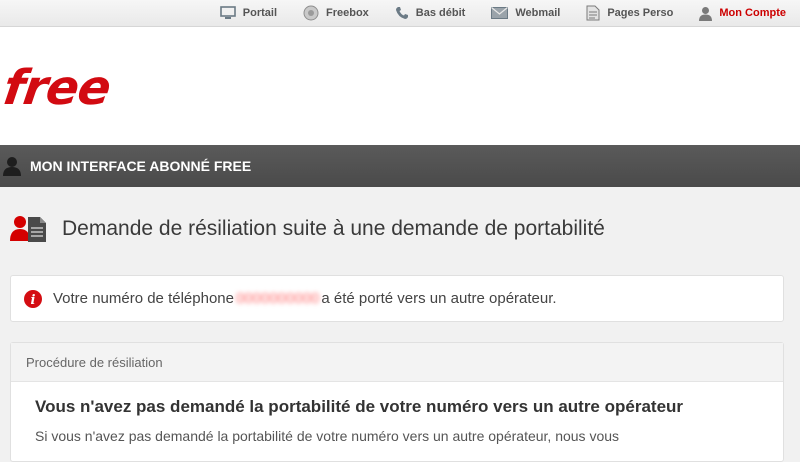  Describe the element at coordinates (347, 13) in the screenshot. I see `nav-label-freebox: Freebox` at that location.